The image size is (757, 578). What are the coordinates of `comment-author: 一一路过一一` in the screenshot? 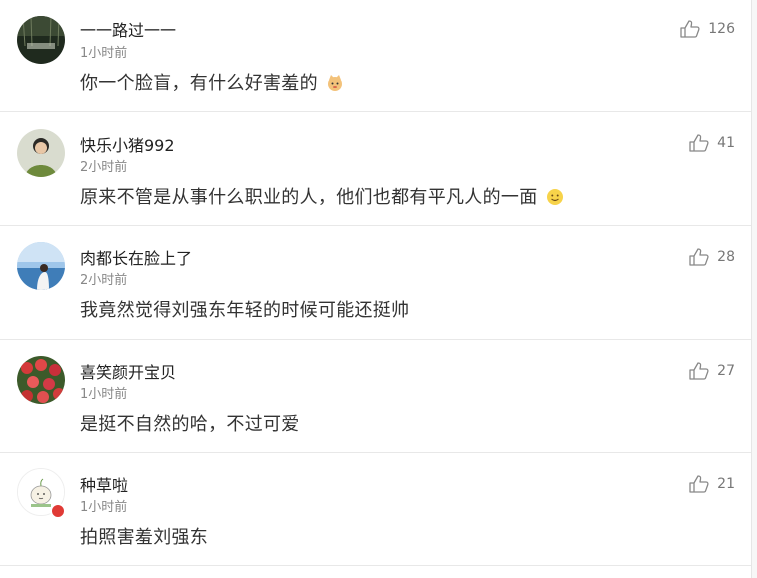 It's located at (128, 29).